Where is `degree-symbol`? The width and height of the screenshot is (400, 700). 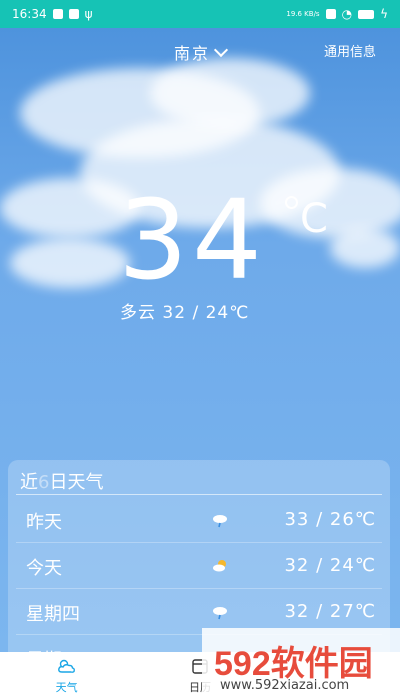
degree-symbol is located at coordinates (291, 202).